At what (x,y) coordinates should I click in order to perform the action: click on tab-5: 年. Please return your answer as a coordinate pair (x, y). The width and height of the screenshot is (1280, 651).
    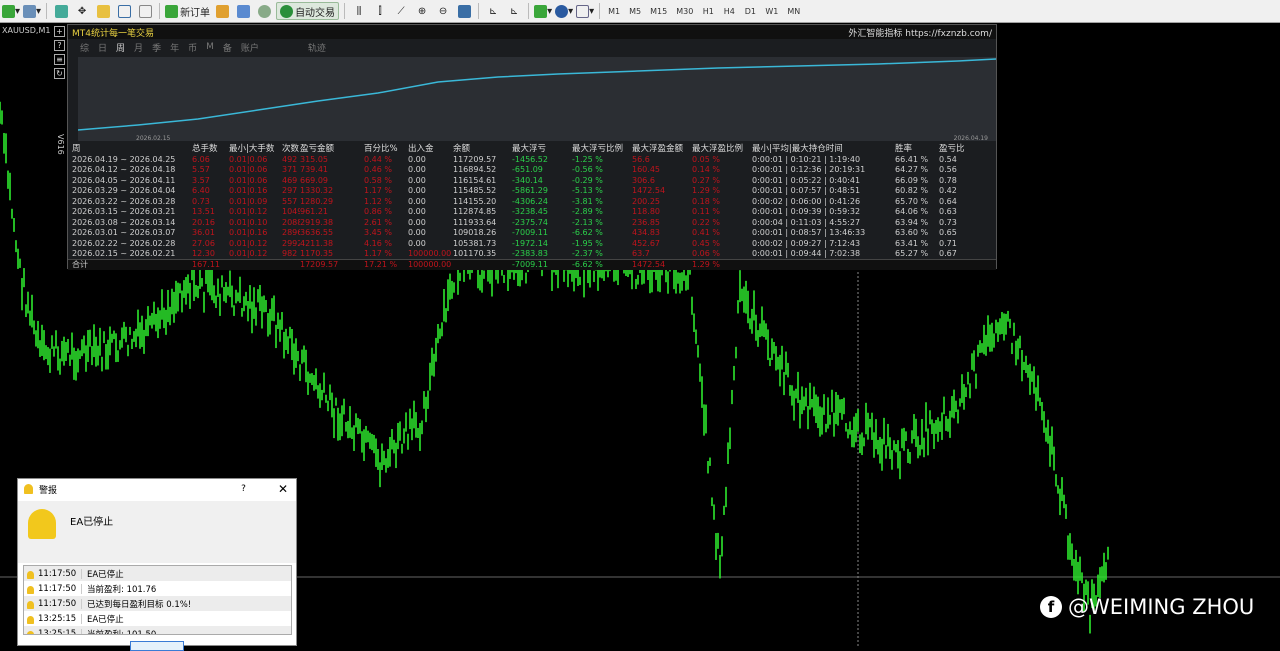
    Looking at the image, I should click on (174, 47).